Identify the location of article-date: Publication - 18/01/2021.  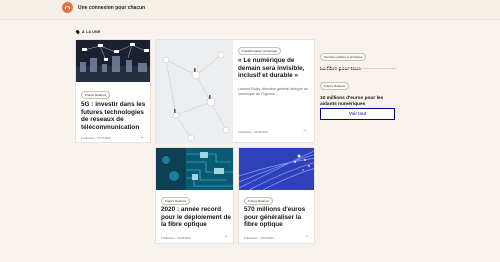
(259, 238).